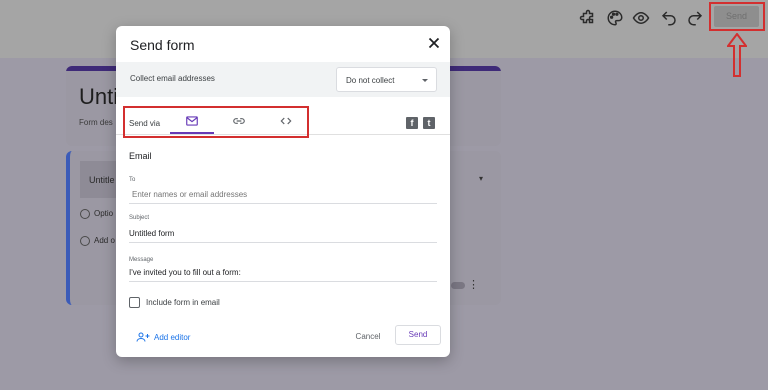 The width and height of the screenshot is (768, 390). I want to click on eye-icon, so click(641, 18).